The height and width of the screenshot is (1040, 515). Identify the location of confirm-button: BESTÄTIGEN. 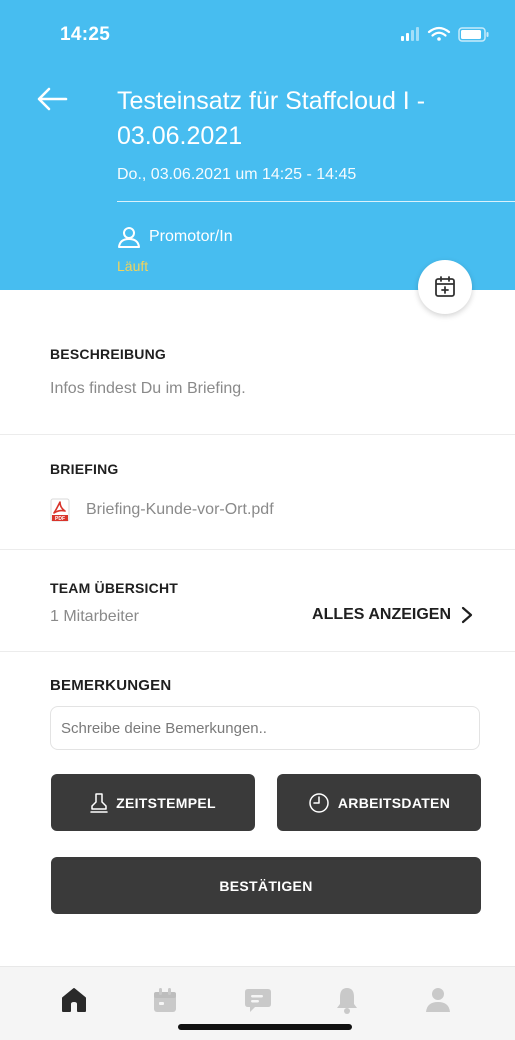
(266, 885).